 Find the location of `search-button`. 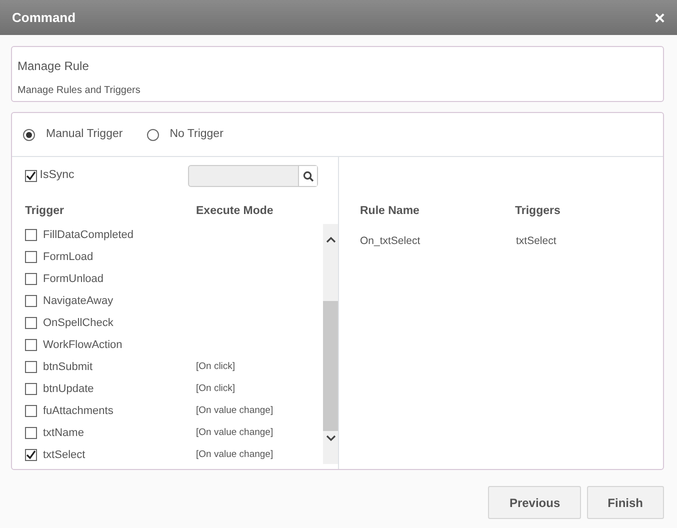

search-button is located at coordinates (307, 176).